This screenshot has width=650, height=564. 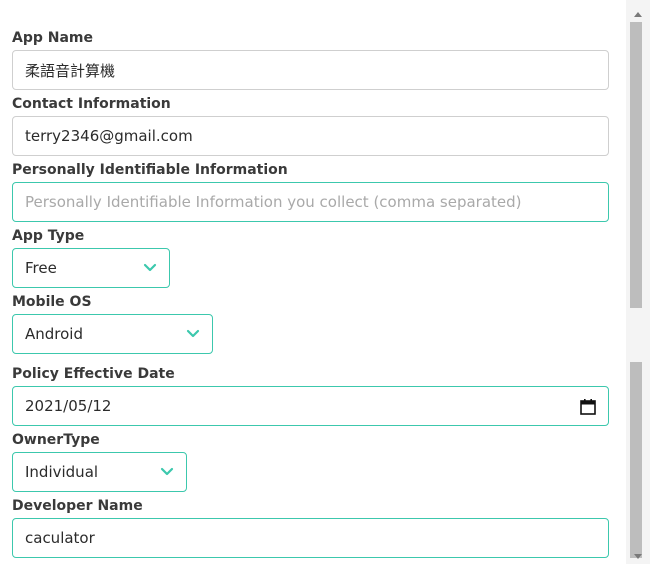 What do you see at coordinates (310, 259) in the screenshot?
I see `app-type-field: App Type Free` at bounding box center [310, 259].